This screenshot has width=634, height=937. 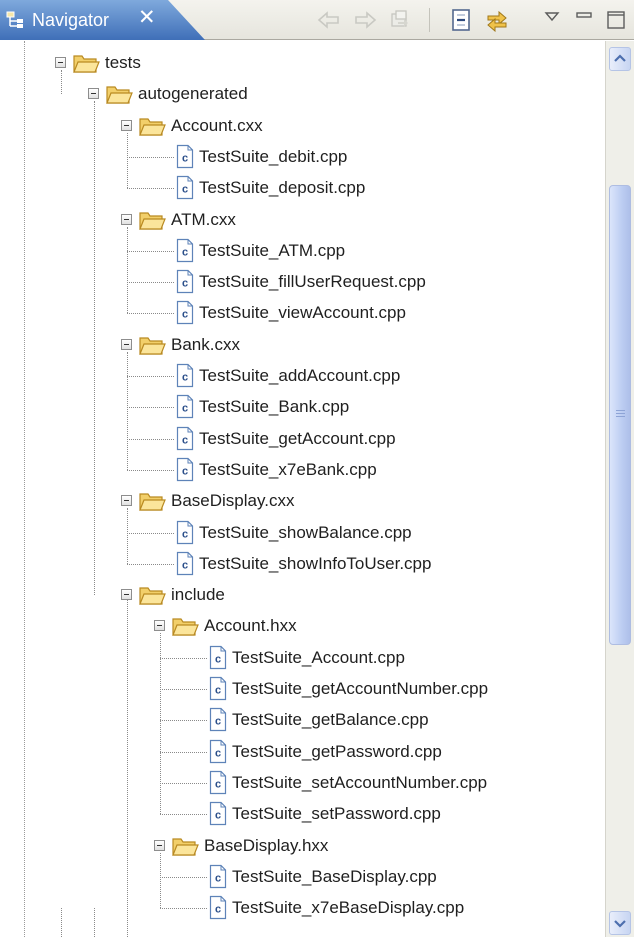 I want to click on tree-item-label: TestSuite_showBalance.cpp, so click(x=305, y=532).